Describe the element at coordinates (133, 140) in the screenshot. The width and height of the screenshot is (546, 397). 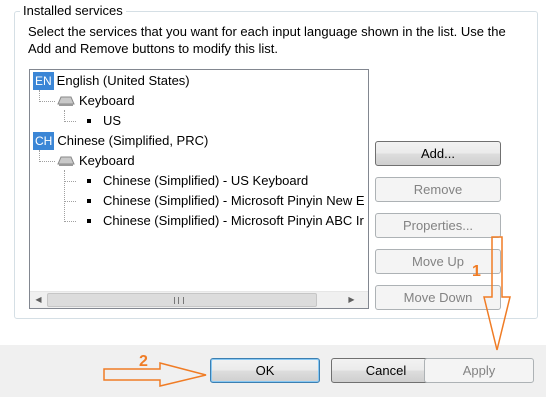
I see `language-name: Chinese (Simplified, PRC)` at that location.